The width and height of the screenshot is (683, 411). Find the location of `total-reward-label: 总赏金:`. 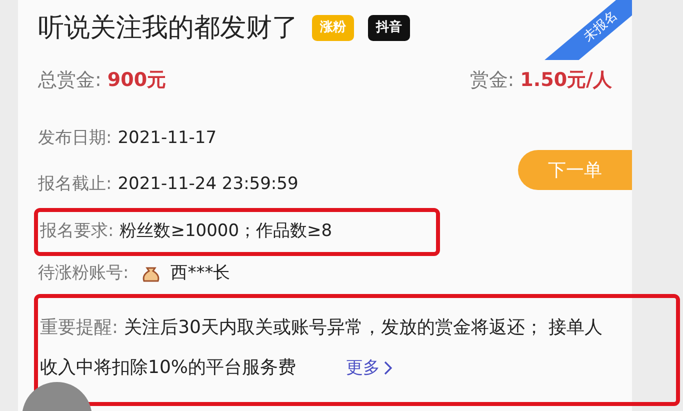

total-reward-label: 总赏金: is located at coordinates (70, 80).